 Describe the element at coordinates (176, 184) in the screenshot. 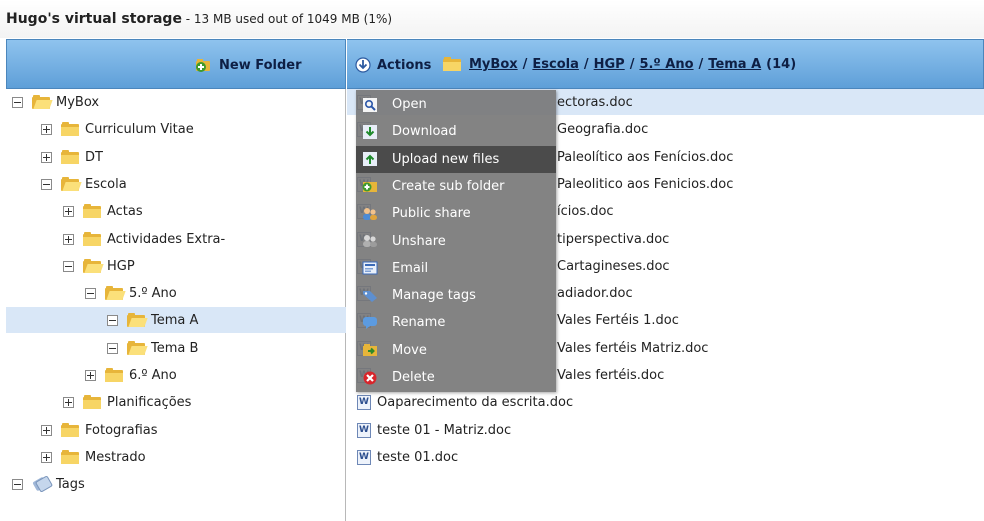

I see `tree-node-escola: Escola` at that location.